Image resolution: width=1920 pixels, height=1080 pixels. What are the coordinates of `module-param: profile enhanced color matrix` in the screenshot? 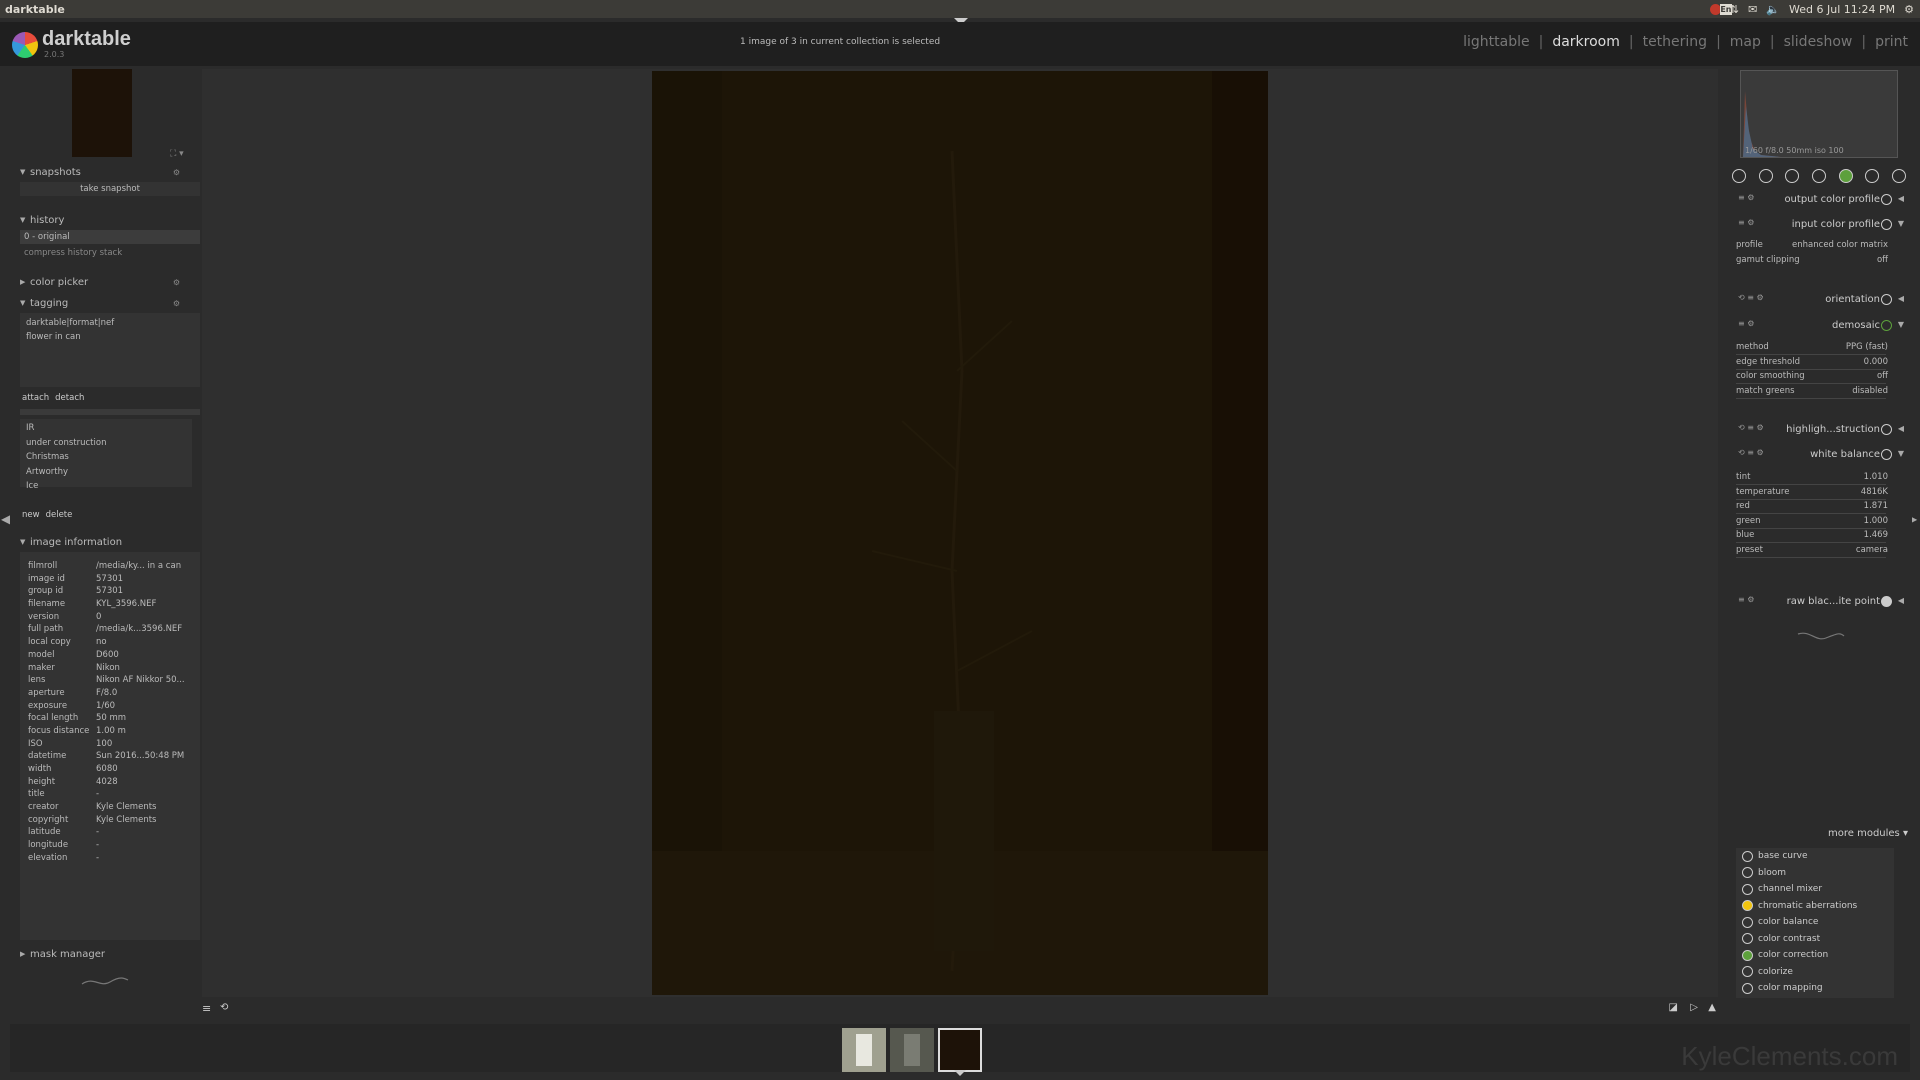 It's located at (1817, 247).